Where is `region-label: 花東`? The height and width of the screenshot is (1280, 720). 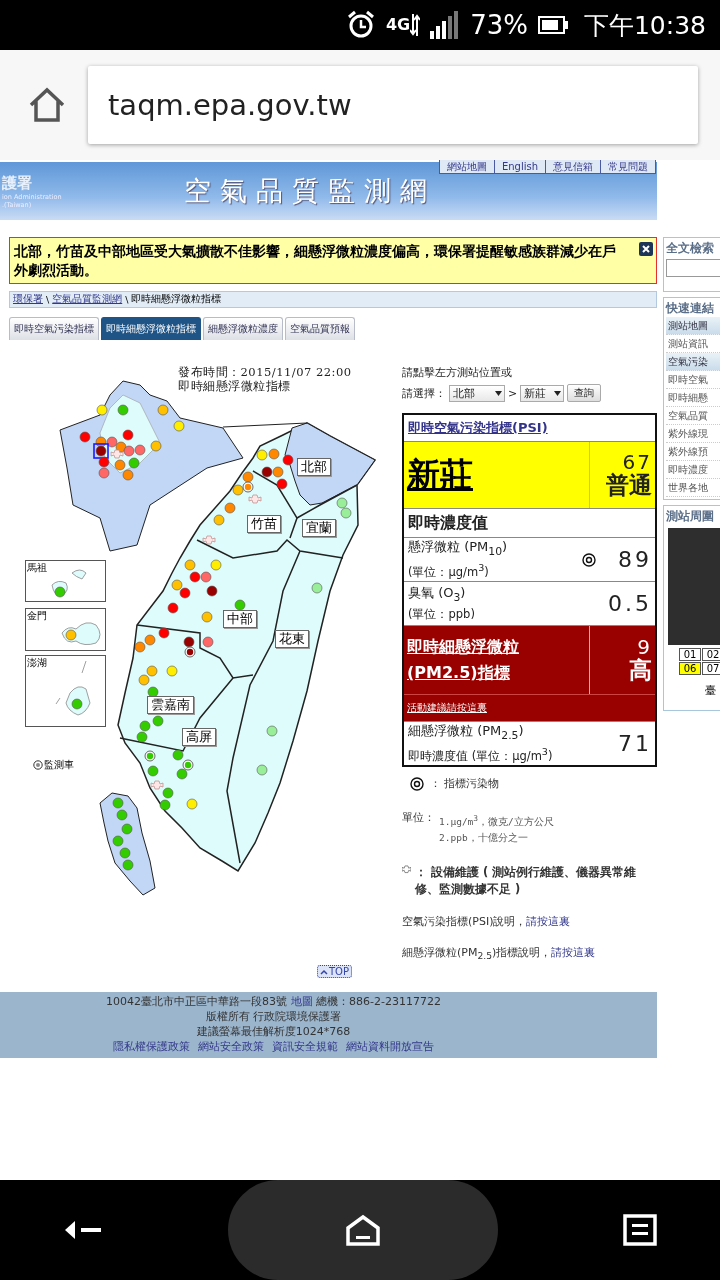 region-label: 花東 is located at coordinates (292, 639).